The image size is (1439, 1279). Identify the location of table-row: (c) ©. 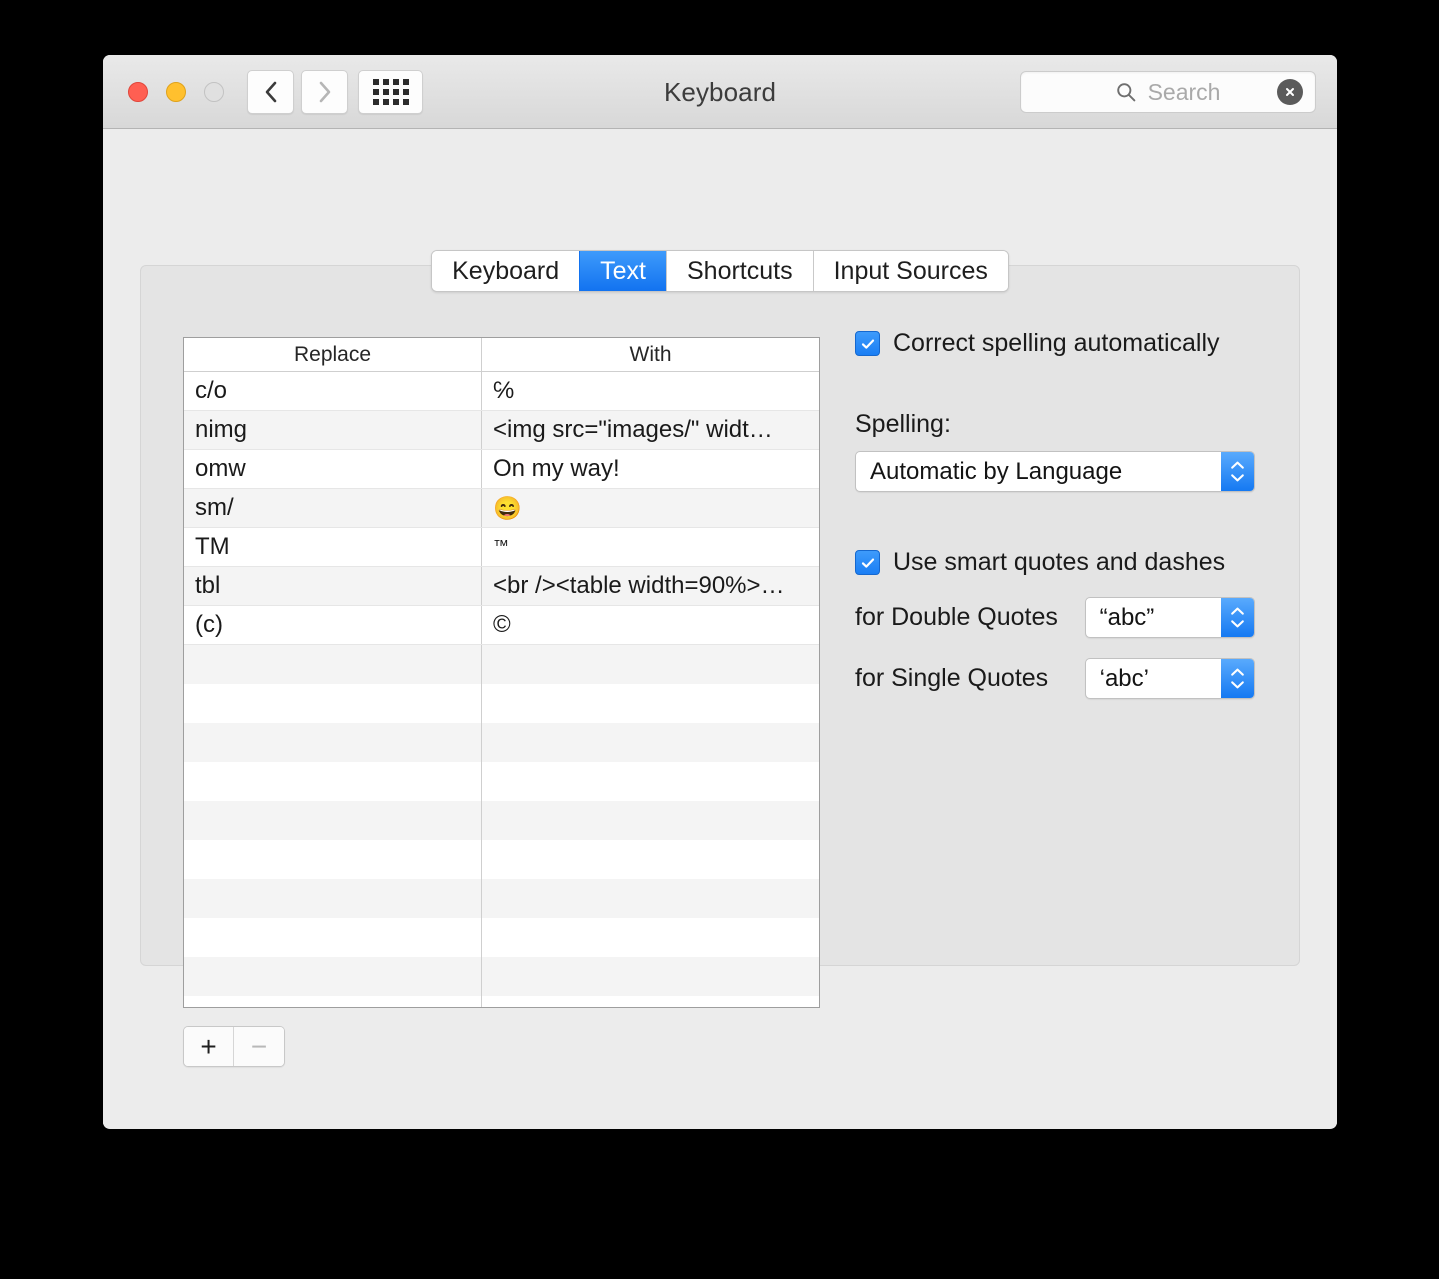
(501, 625).